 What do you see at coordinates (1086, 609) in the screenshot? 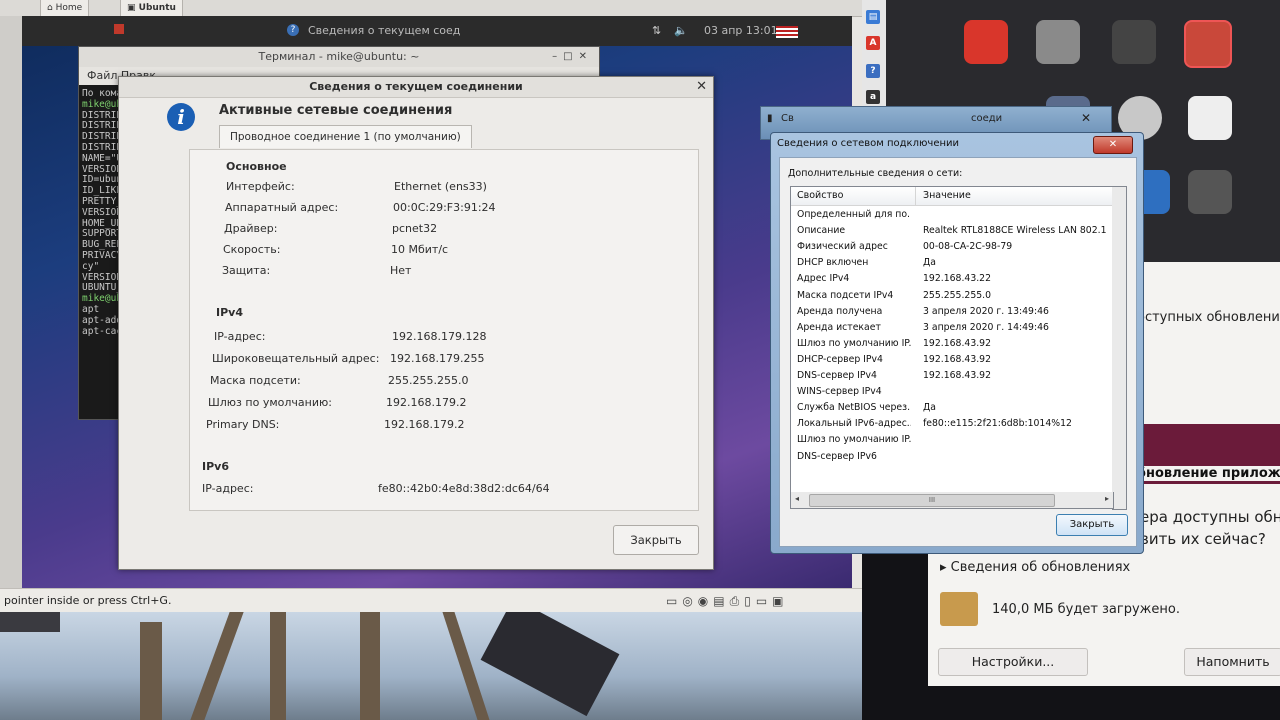
I see `download-size-text: 140,0 МБ будет загружено.` at bounding box center [1086, 609].